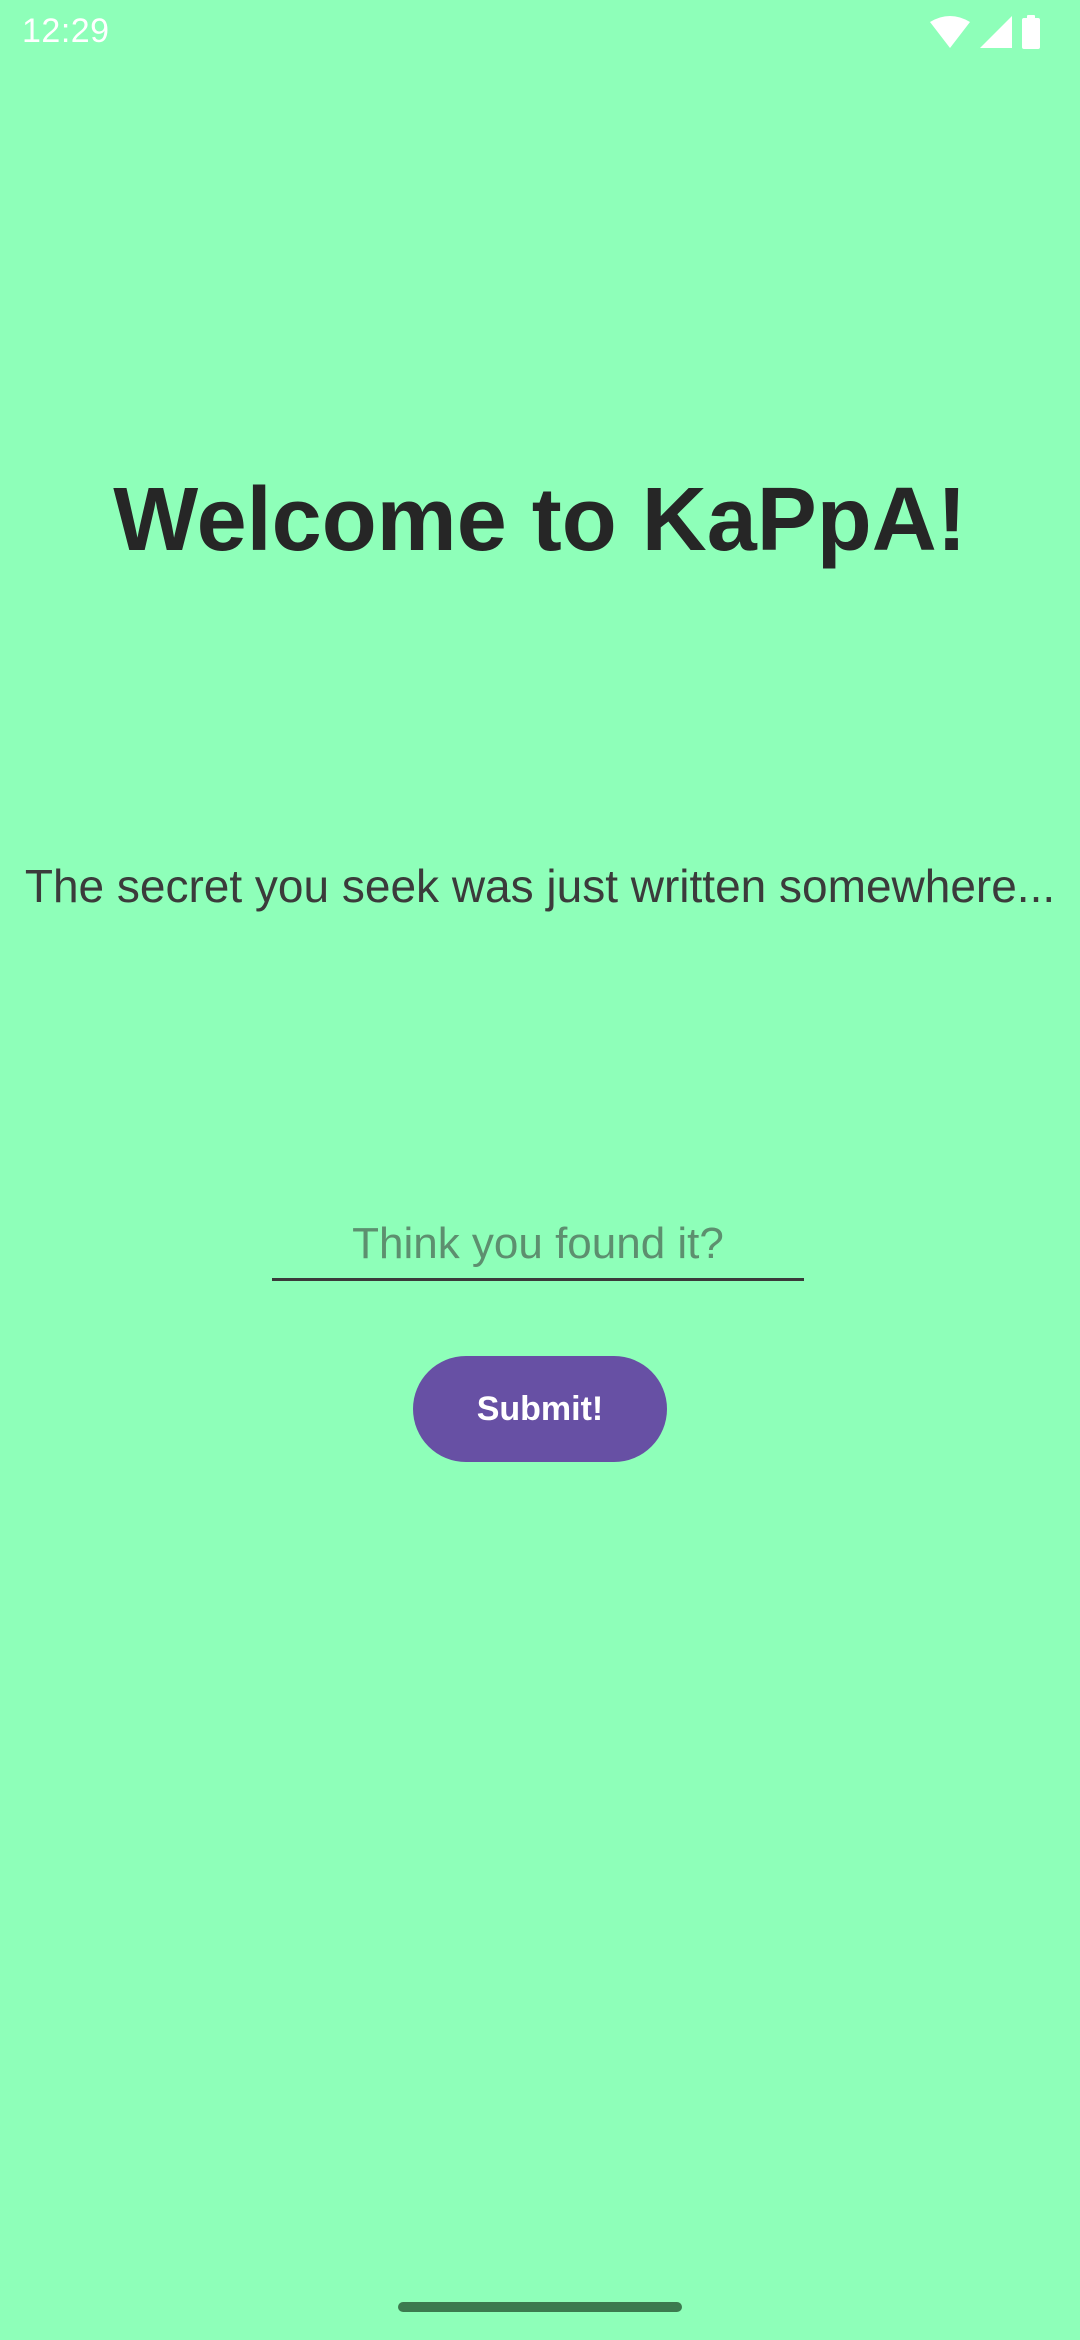 Image resolution: width=1080 pixels, height=2340 pixels. What do you see at coordinates (996, 32) in the screenshot?
I see `cellular-signal-icon` at bounding box center [996, 32].